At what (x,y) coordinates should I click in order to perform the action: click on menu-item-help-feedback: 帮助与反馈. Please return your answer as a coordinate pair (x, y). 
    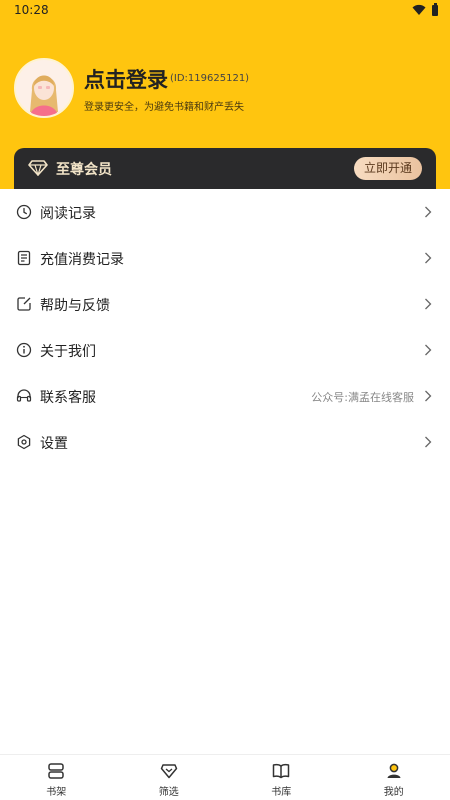
    Looking at the image, I should click on (225, 304).